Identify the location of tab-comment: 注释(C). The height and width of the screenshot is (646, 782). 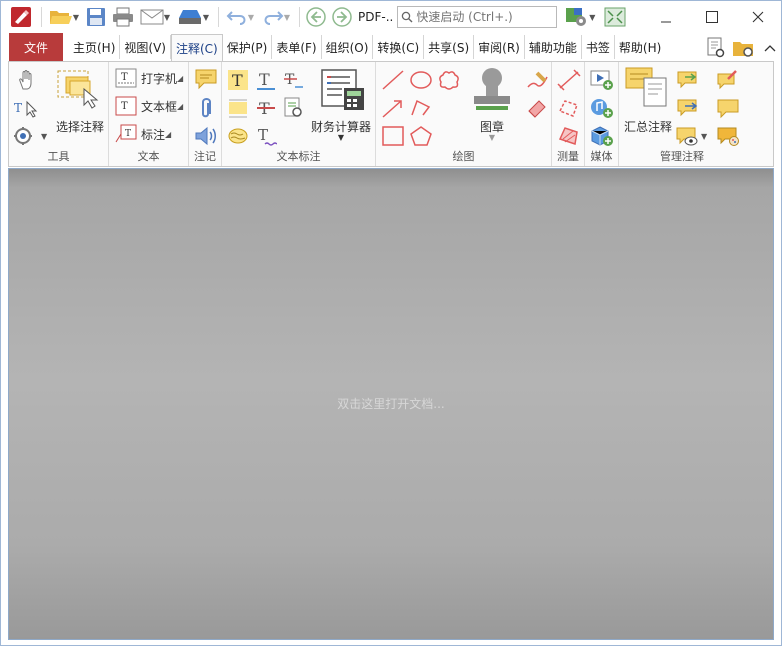
(196, 47).